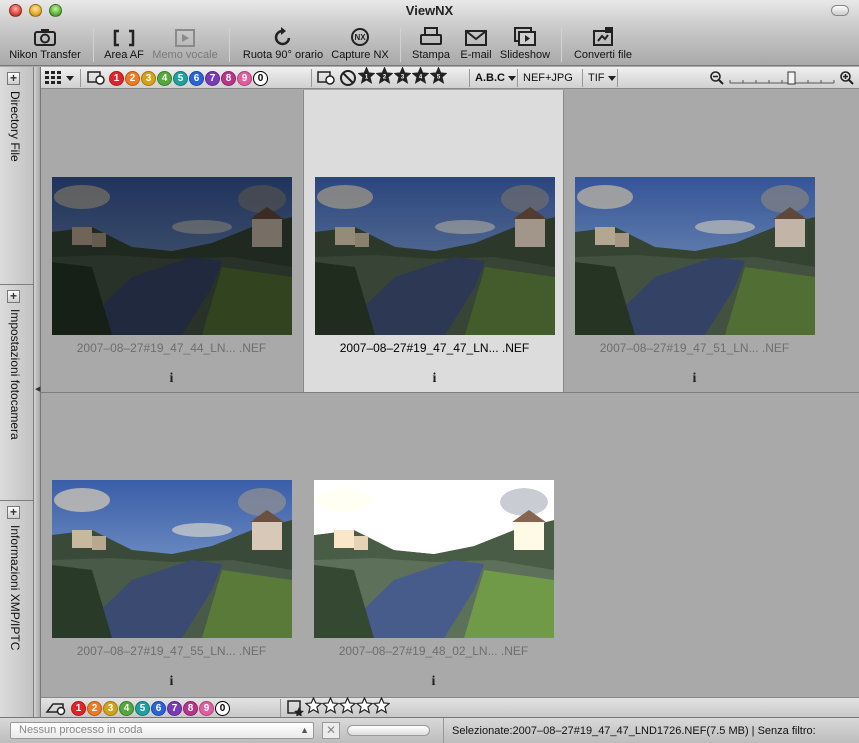 Image resolution: width=859 pixels, height=743 pixels. What do you see at coordinates (313, 707) in the screenshot?
I see `rating-star-1-icon` at bounding box center [313, 707].